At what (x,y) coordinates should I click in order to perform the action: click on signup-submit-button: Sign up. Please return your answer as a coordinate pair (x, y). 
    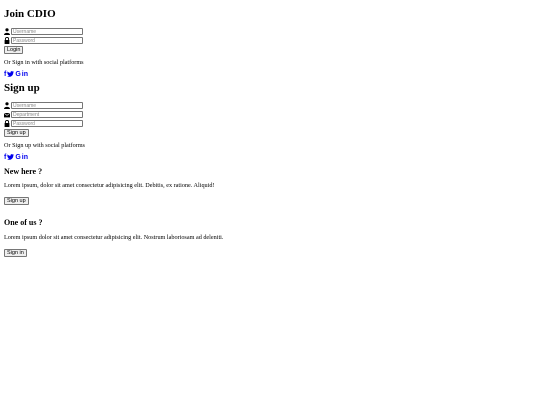
    Looking at the image, I should click on (16, 132).